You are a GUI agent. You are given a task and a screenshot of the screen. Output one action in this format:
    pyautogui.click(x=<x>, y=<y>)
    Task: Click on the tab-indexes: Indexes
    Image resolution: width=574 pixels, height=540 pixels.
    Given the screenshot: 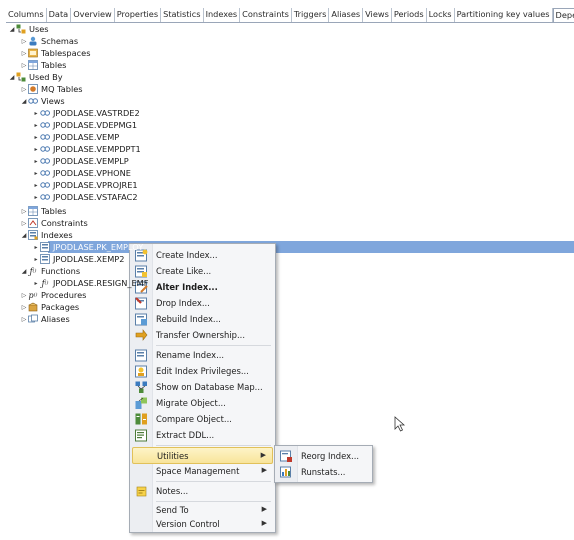 What is the action you would take?
    pyautogui.click(x=222, y=15)
    